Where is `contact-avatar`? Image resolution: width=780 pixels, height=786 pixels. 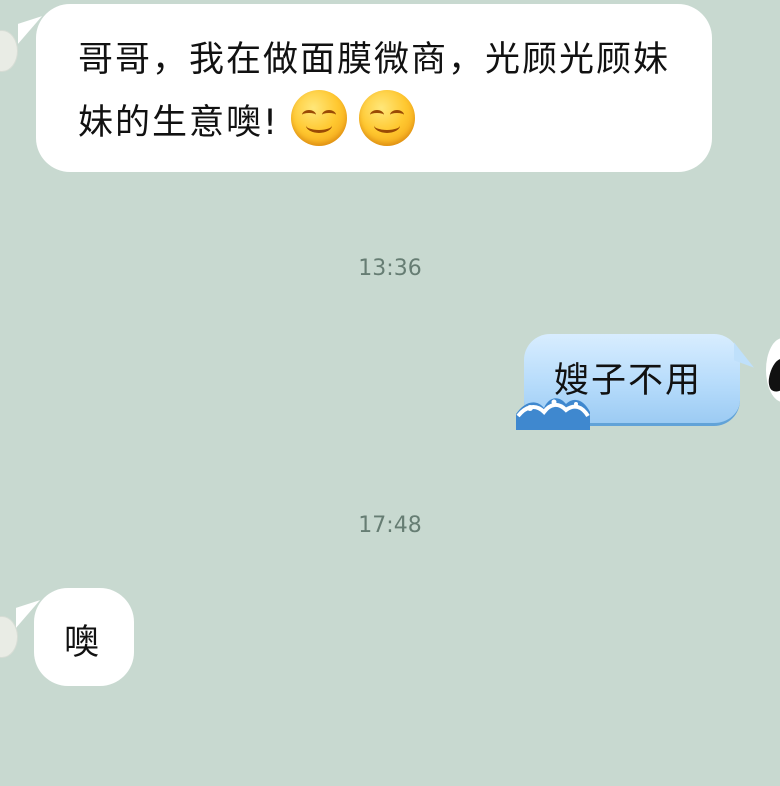 contact-avatar is located at coordinates (9, 51).